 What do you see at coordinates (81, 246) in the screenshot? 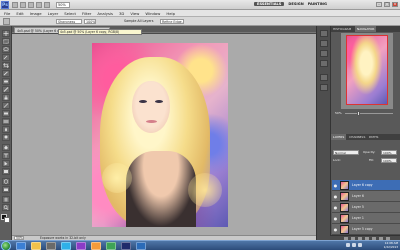
I see `media-app-icon` at bounding box center [81, 246].